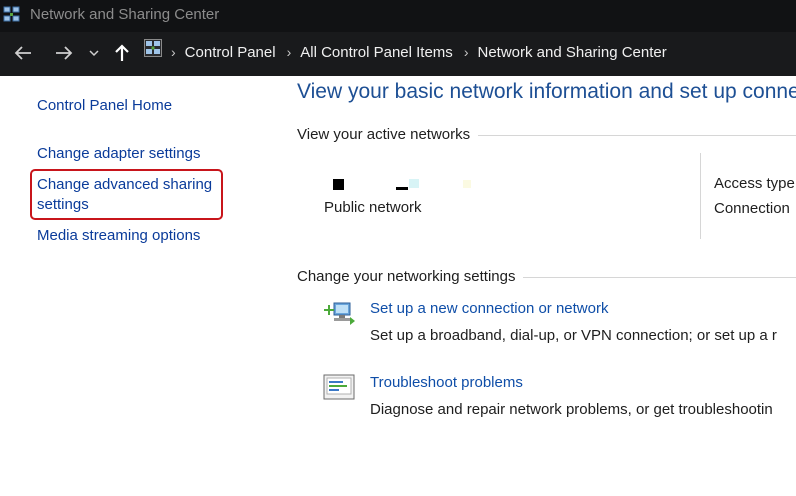 Image resolution: width=796 pixels, height=496 pixels. I want to click on access-type-label: Access type, so click(754, 183).